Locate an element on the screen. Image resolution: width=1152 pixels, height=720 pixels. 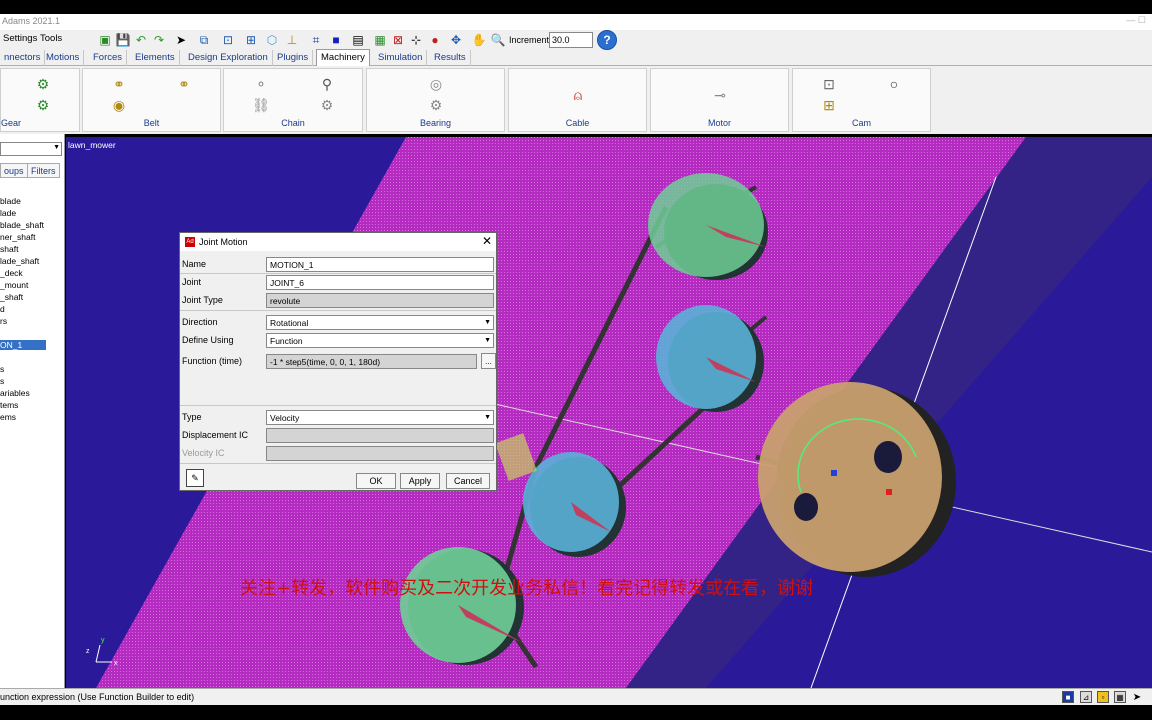
rotate-icon: ✥ is located at coordinates (456, 40).